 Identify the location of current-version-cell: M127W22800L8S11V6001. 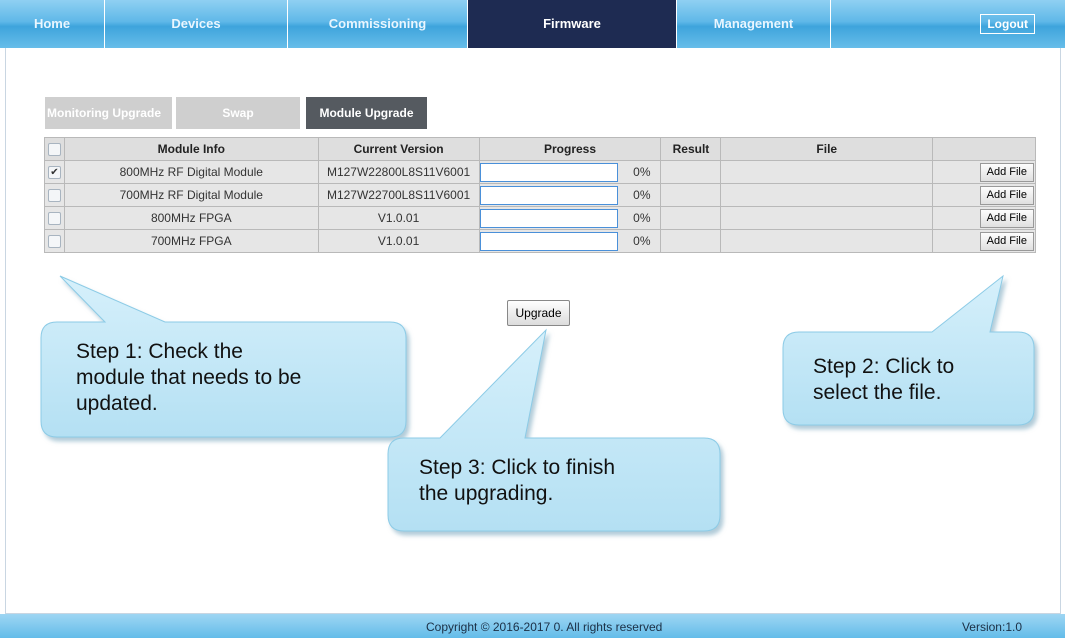
(398, 172).